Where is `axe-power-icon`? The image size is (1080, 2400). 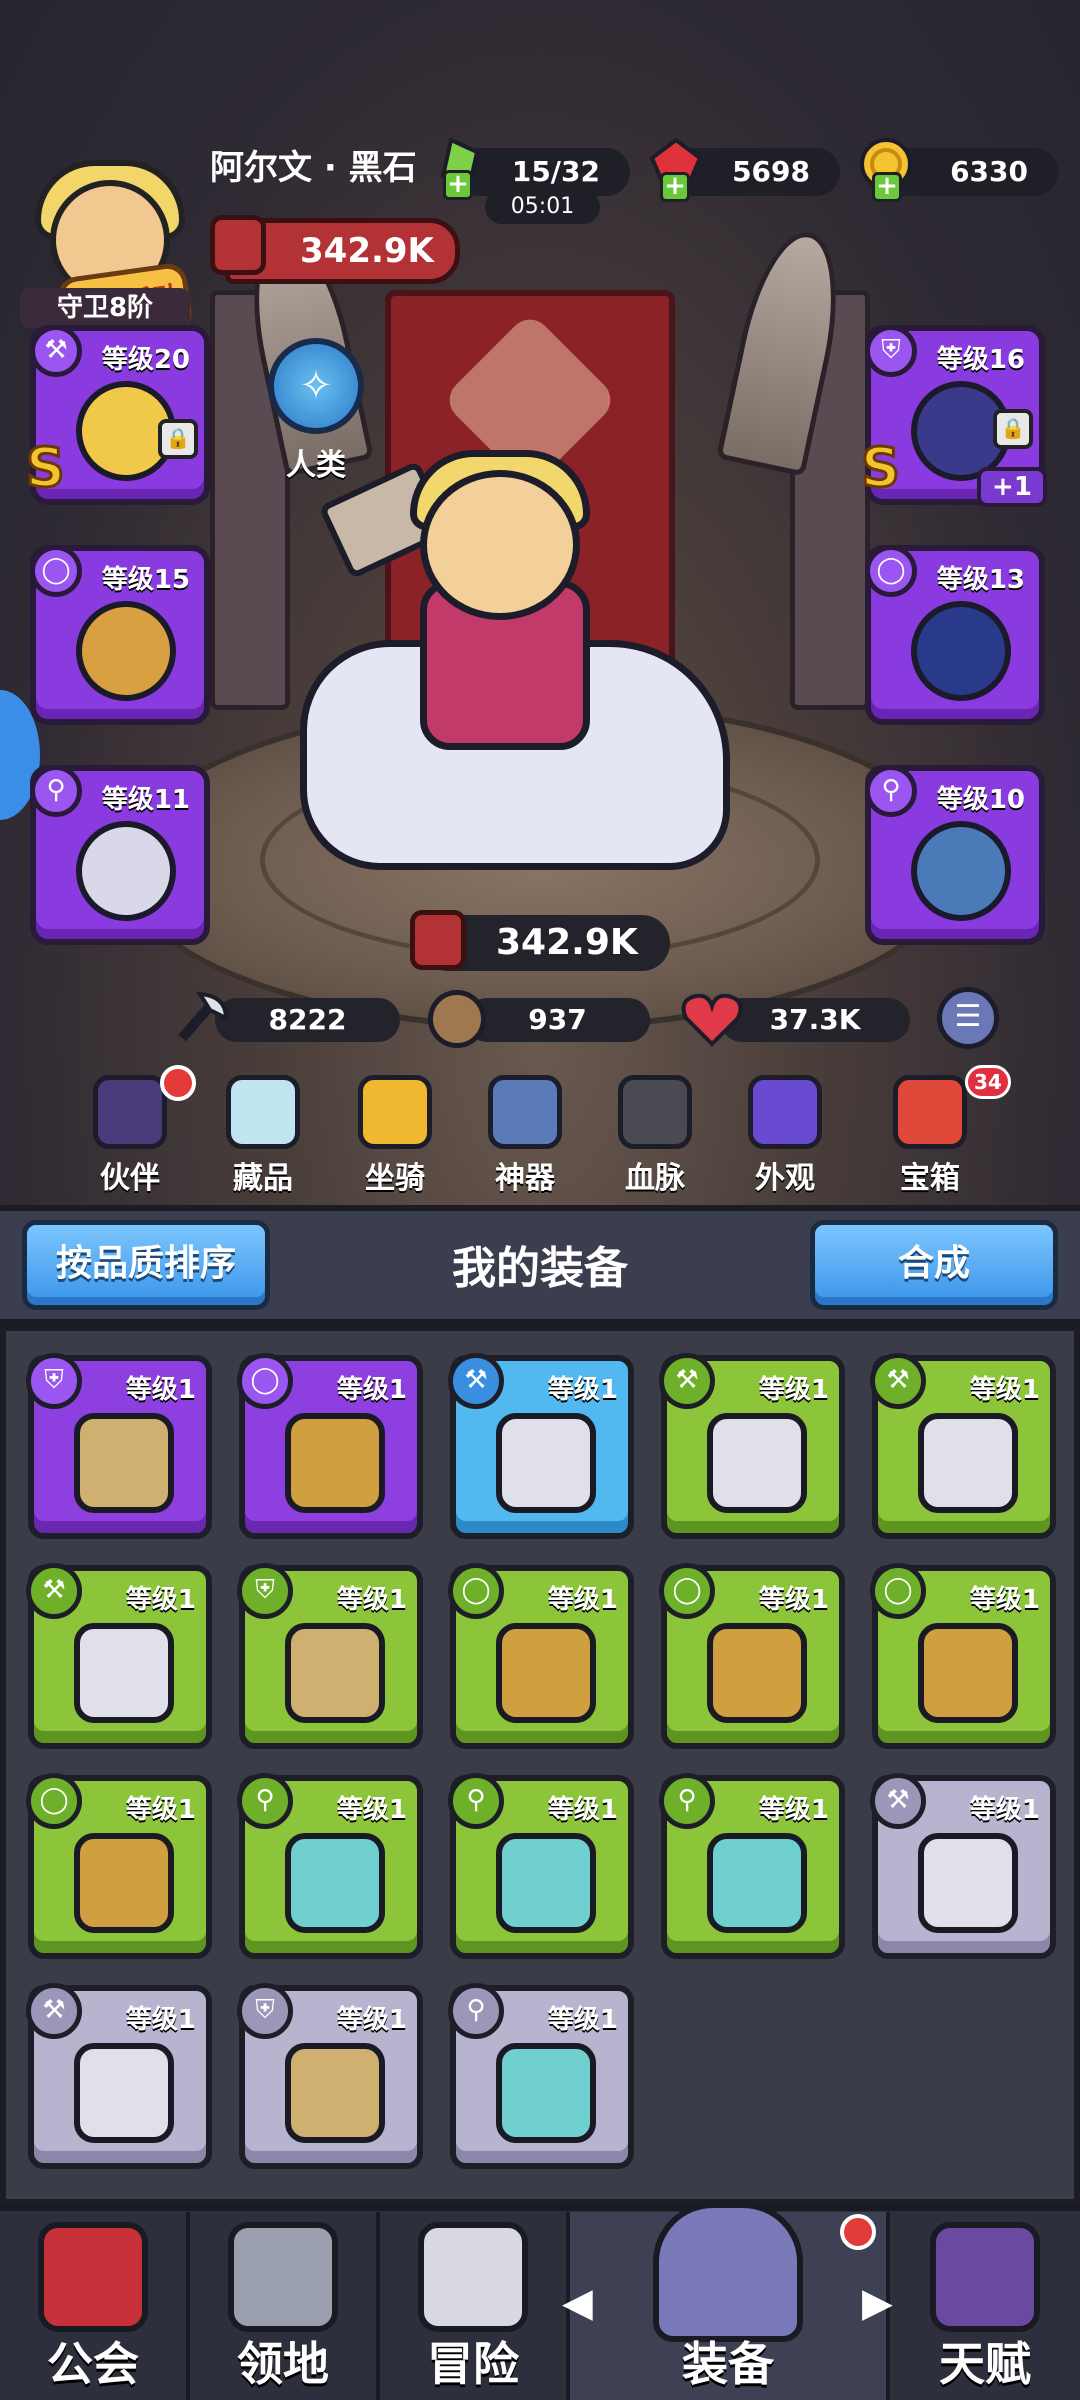 axe-power-icon is located at coordinates (438, 940).